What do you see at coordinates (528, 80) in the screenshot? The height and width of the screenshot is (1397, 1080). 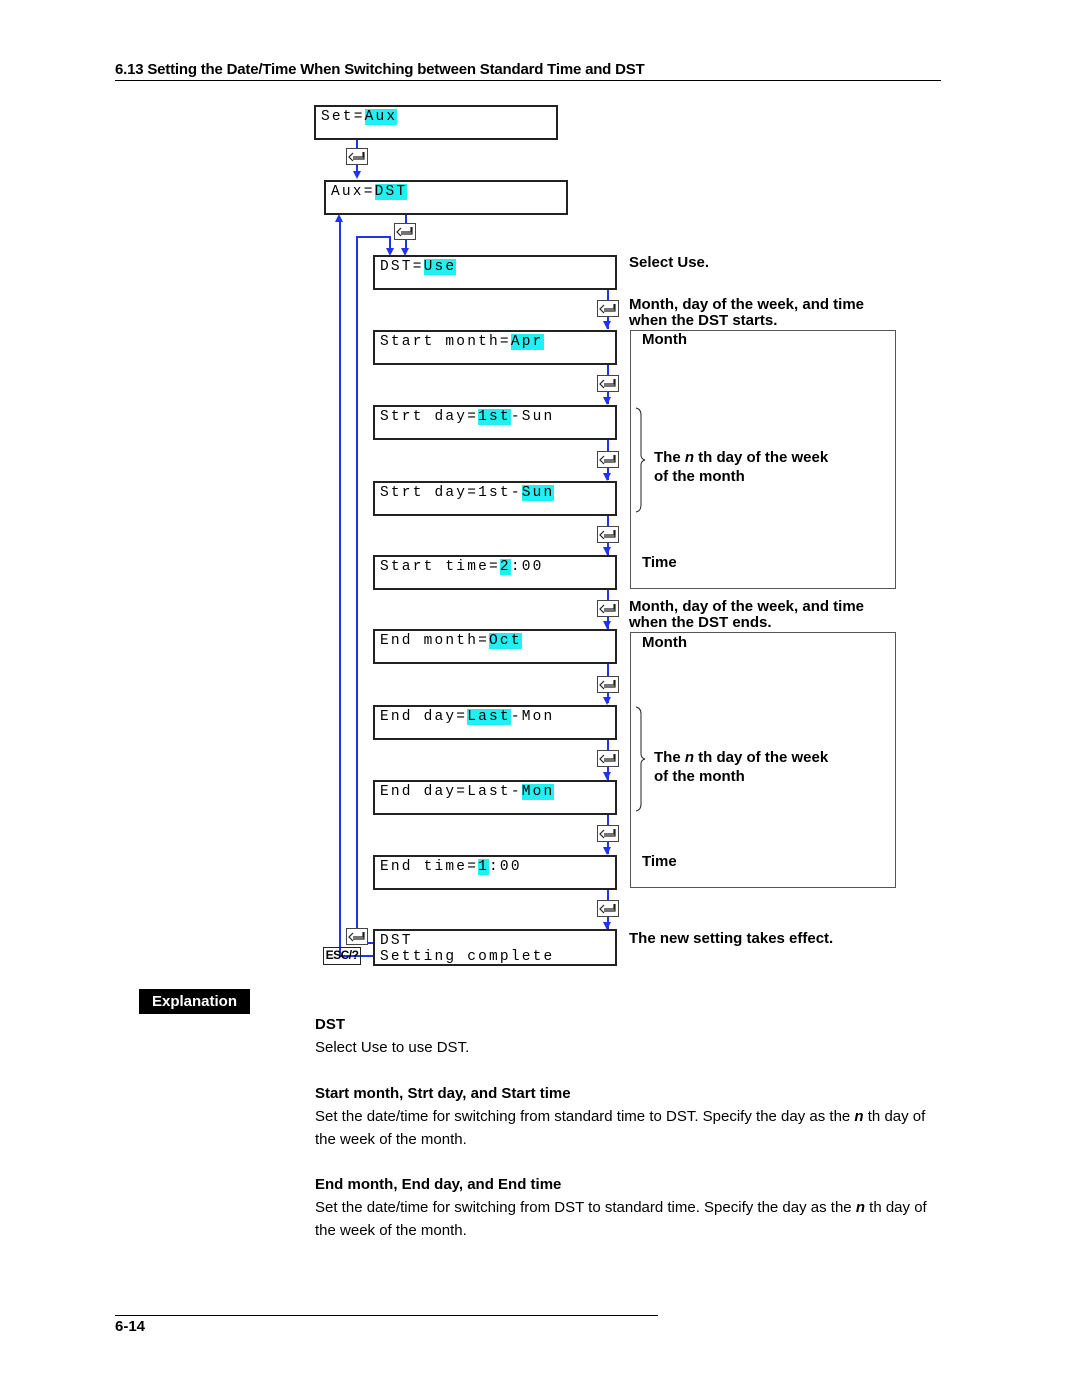 I see `heading-rule` at bounding box center [528, 80].